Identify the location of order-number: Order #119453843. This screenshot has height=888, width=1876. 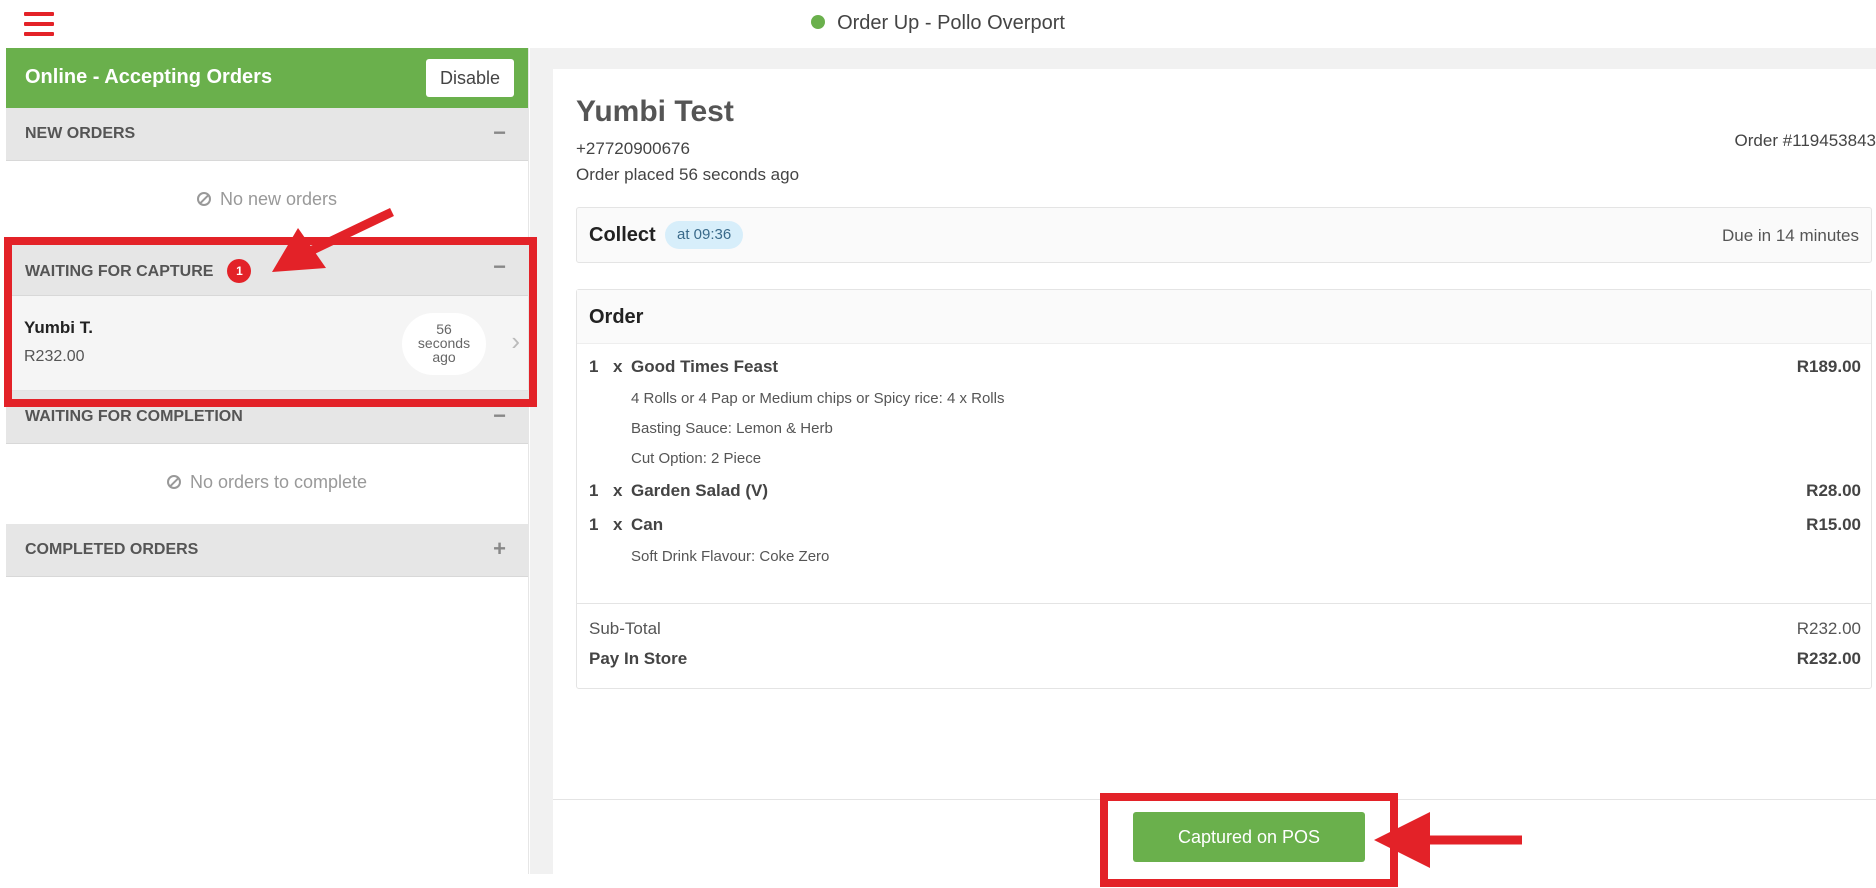
(1805, 140).